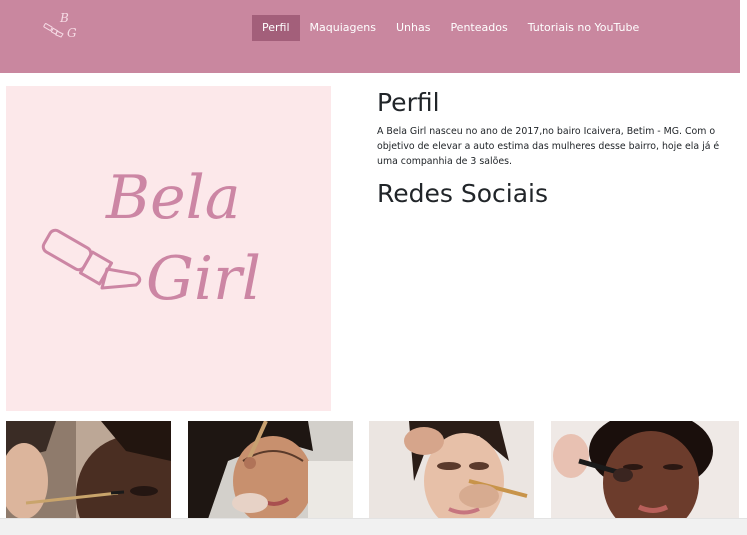  I want to click on brand-logo: B G, so click(61, 26).